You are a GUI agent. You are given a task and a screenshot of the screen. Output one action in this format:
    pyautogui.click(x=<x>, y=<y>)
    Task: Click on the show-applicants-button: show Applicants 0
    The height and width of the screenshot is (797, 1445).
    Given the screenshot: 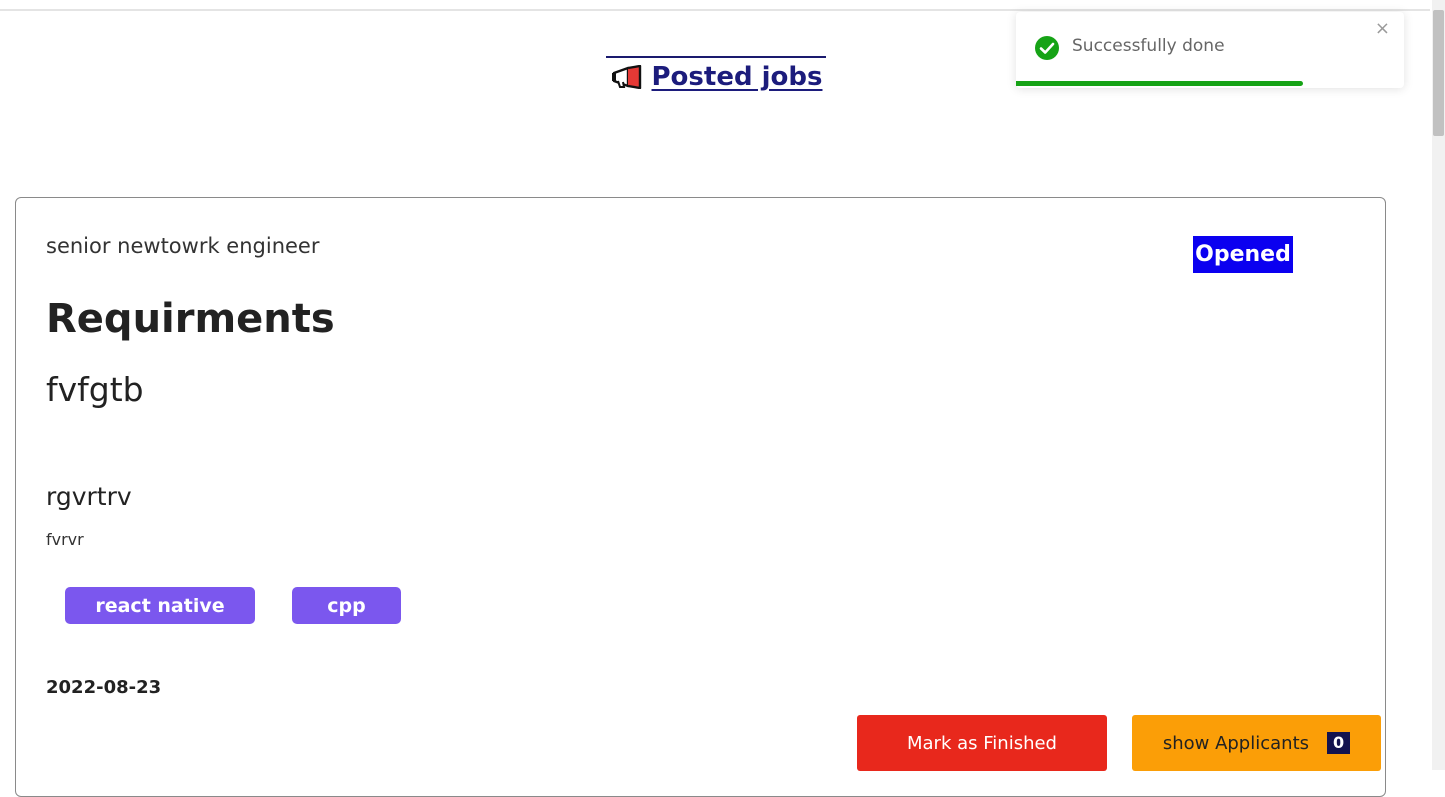 What is the action you would take?
    pyautogui.click(x=1256, y=743)
    